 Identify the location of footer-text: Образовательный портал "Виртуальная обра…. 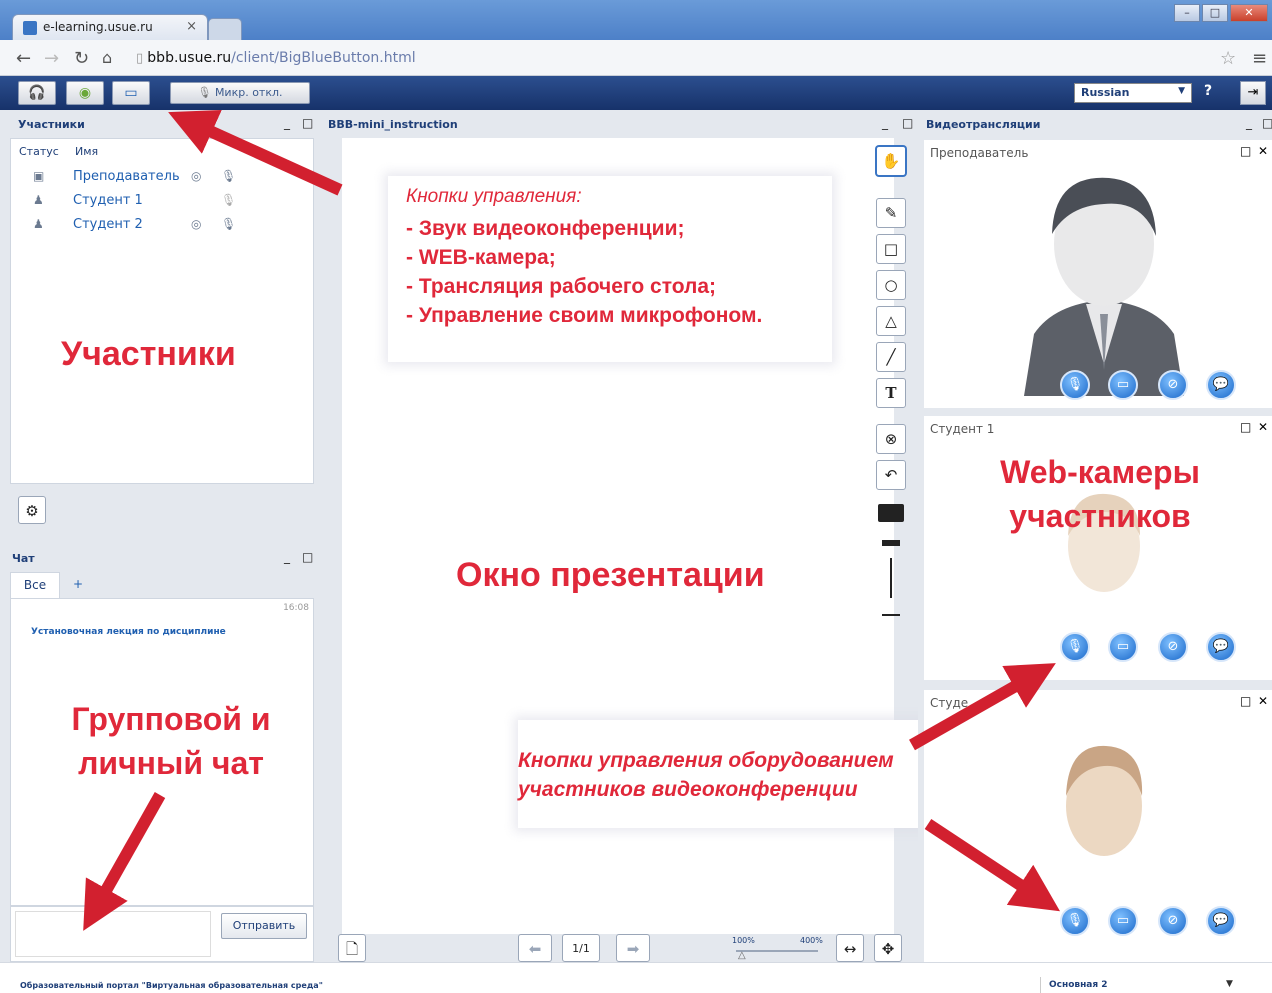
(171, 985).